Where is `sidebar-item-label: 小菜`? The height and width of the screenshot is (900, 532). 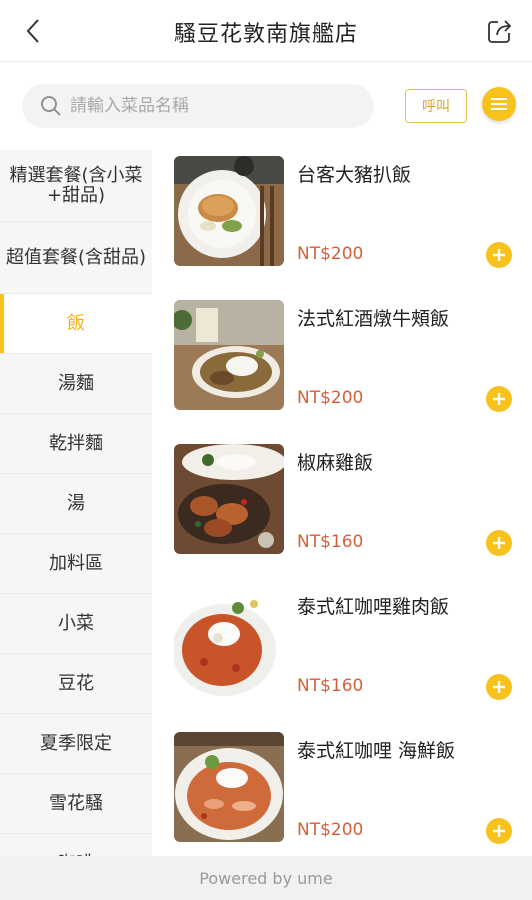 sidebar-item-label: 小菜 is located at coordinates (76, 623).